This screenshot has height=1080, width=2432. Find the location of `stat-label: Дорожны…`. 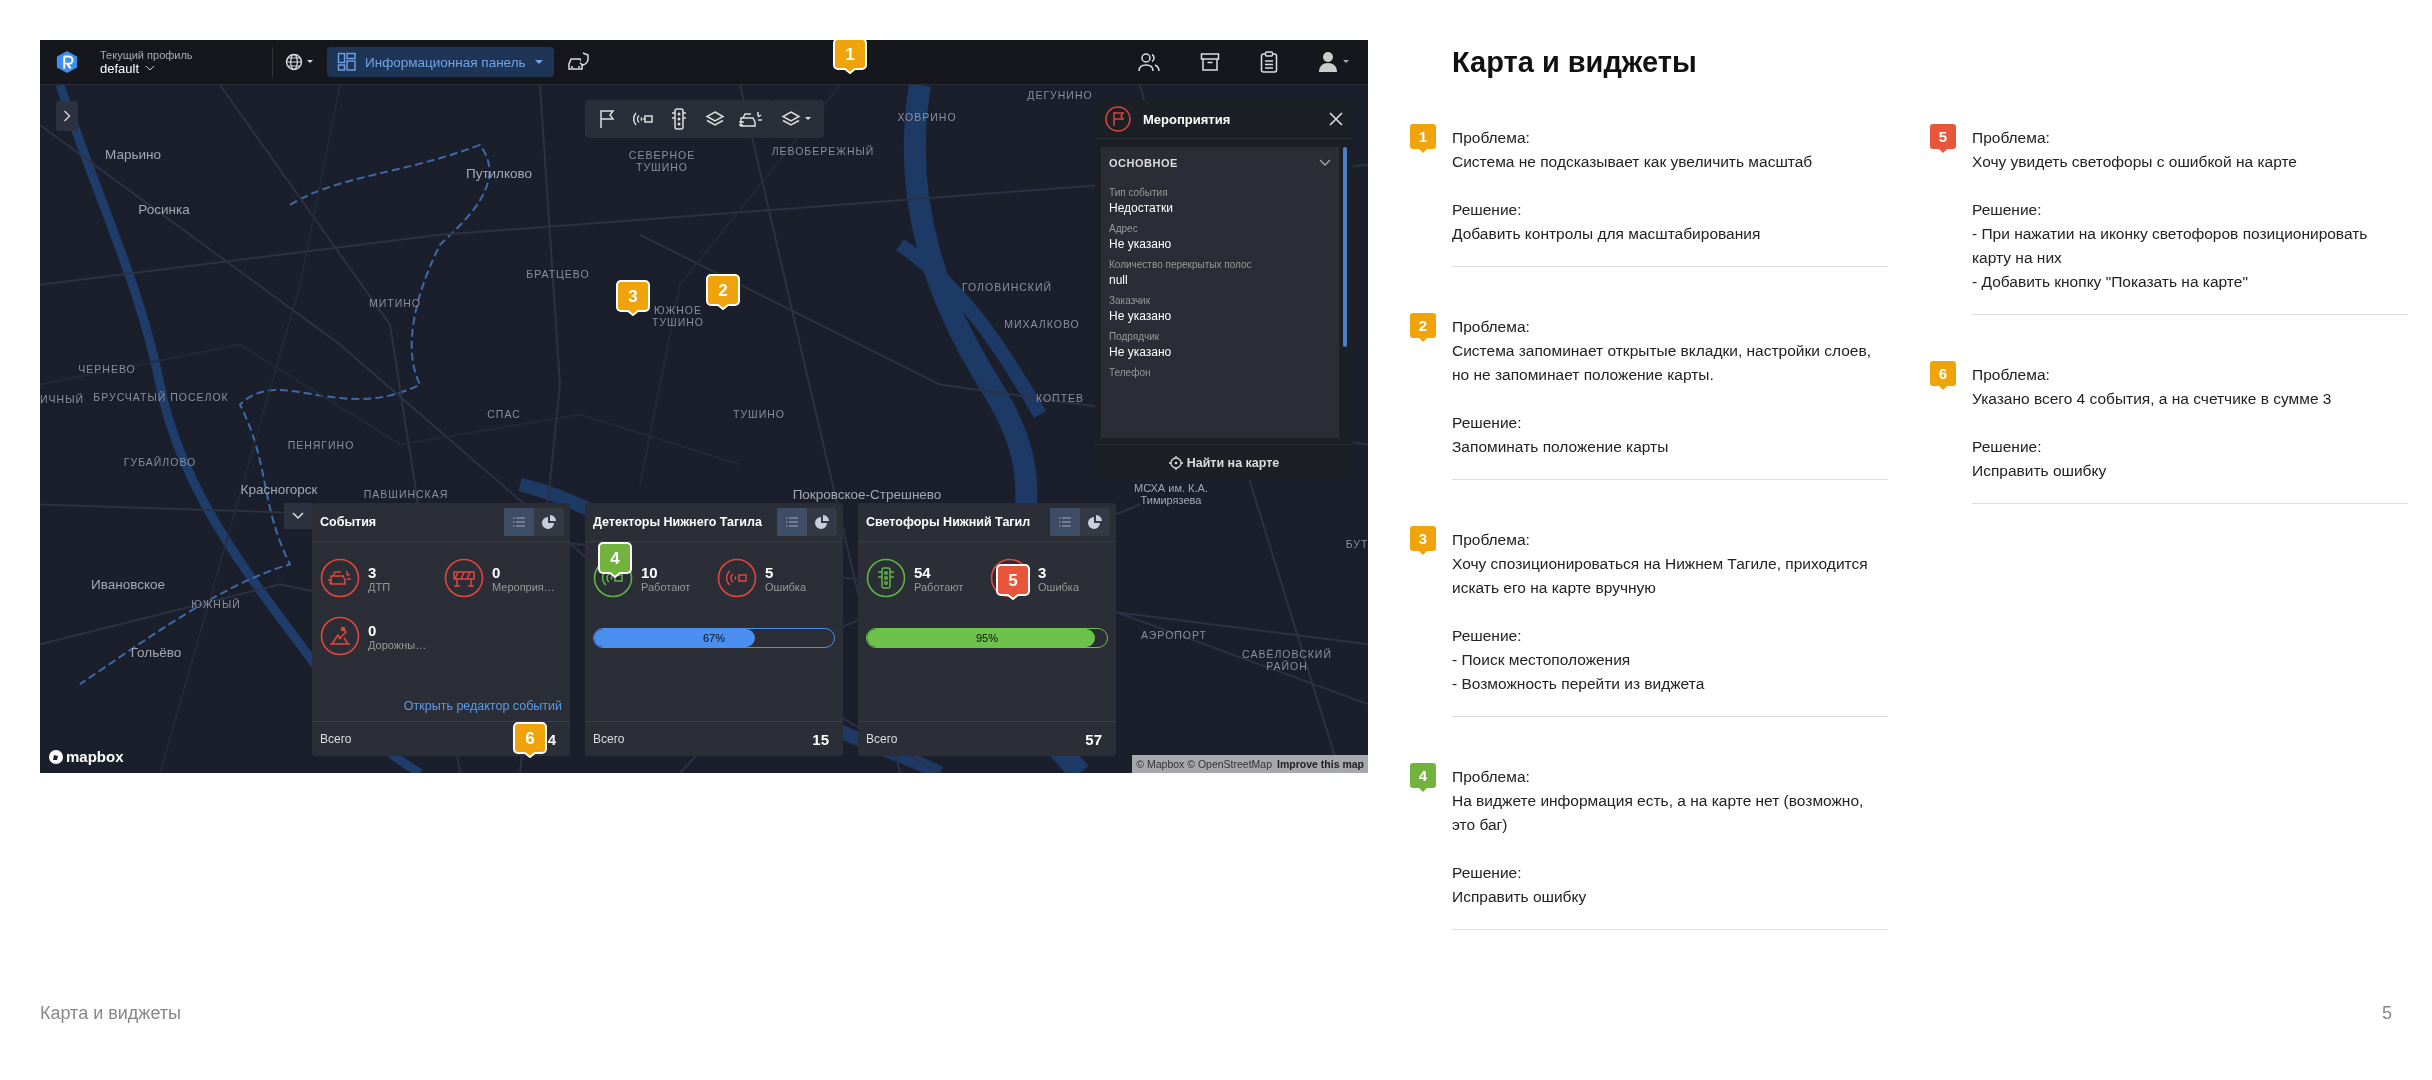

stat-label: Дорожны… is located at coordinates (397, 644).